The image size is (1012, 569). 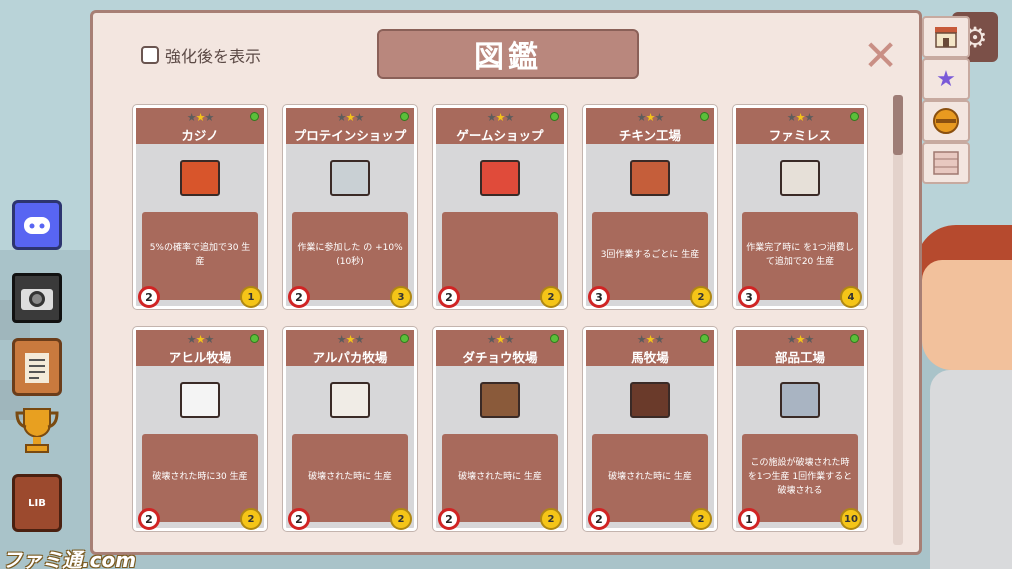 I want to click on tab-wall, so click(x=946, y=163).